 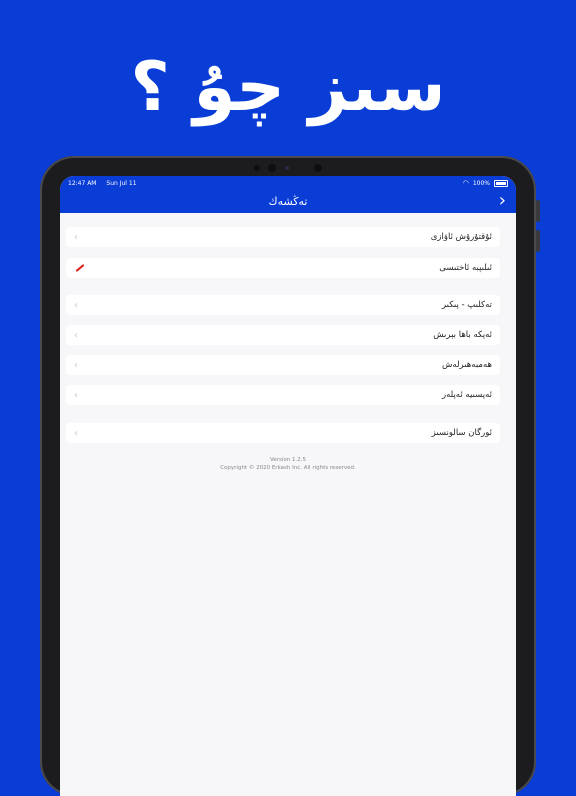 I want to click on settings-row-other-apps: ‹ ئەپسىيە ئەپلەر, so click(x=283, y=395).